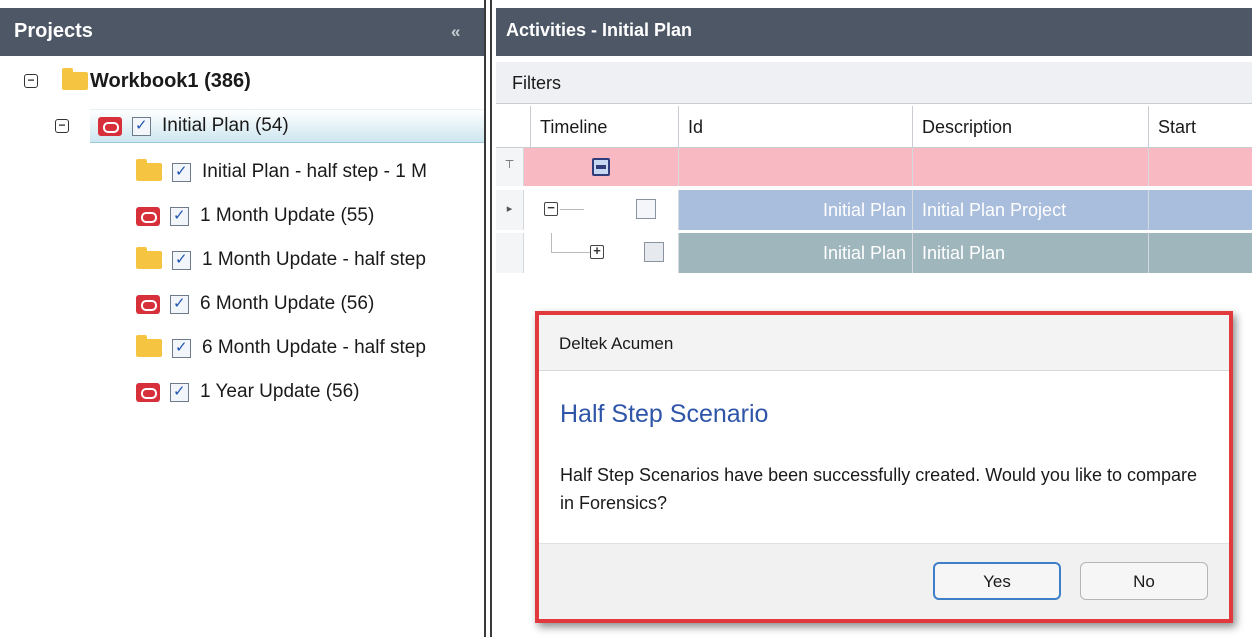 This screenshot has height=637, width=1252. What do you see at coordinates (456, 32) in the screenshot?
I see `collapse-panel-icon: «` at bounding box center [456, 32].